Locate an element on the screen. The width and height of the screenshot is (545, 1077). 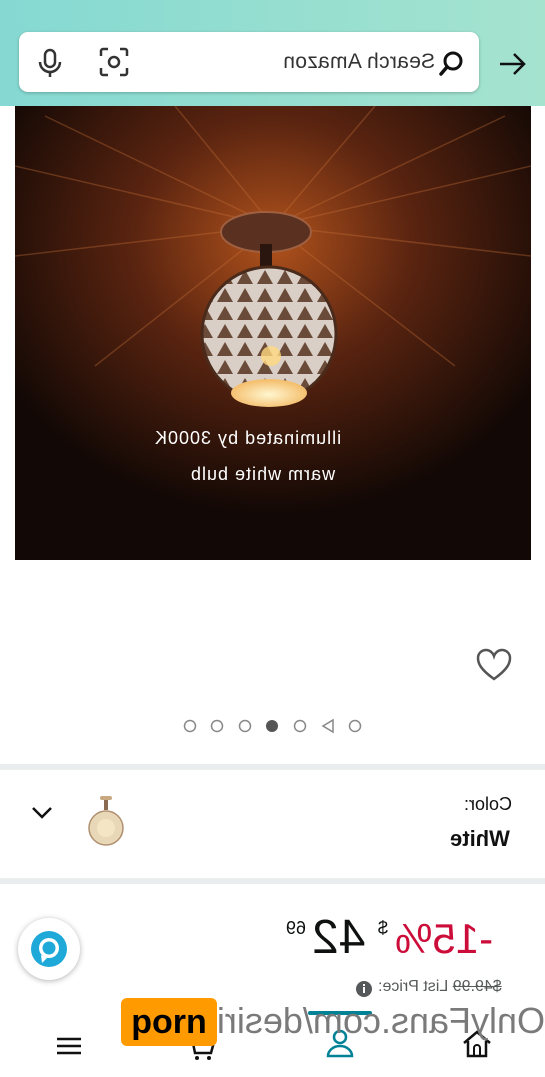
search-input: Search Amazon is located at coordinates (359, 62).